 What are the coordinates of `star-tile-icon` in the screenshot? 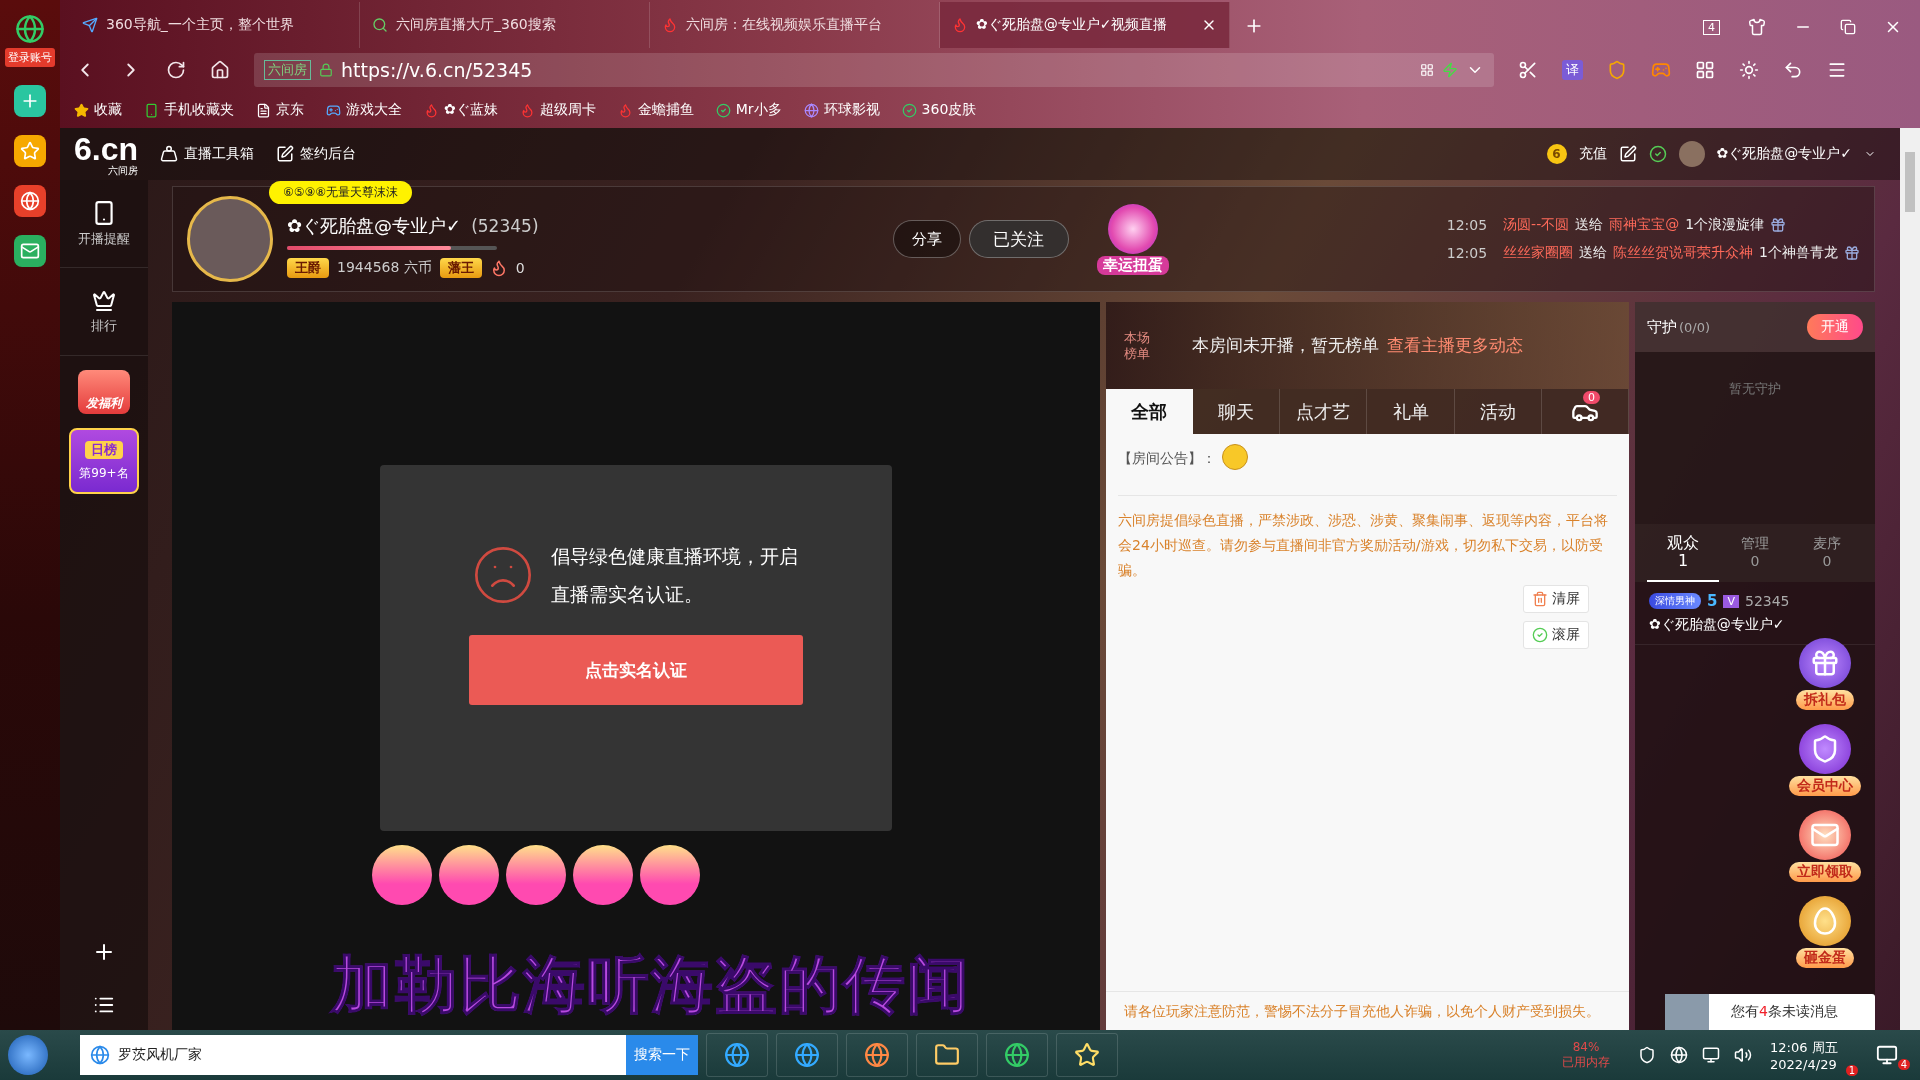 It's located at (30, 151).